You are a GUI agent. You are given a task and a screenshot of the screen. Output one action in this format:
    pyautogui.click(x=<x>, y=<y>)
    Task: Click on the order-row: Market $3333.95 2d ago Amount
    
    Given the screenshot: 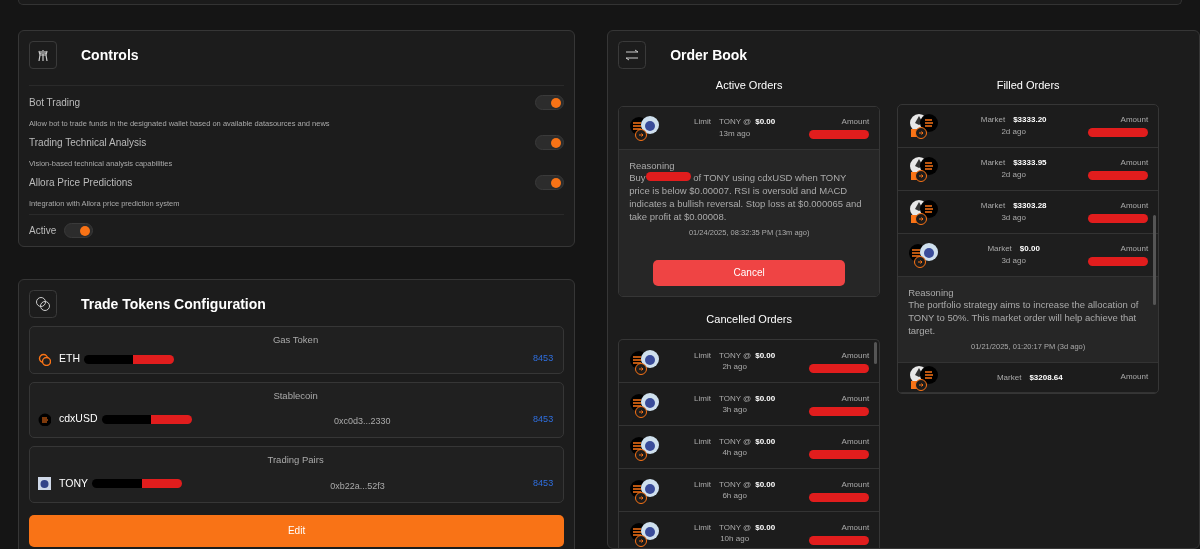 What is the action you would take?
    pyautogui.click(x=1028, y=169)
    